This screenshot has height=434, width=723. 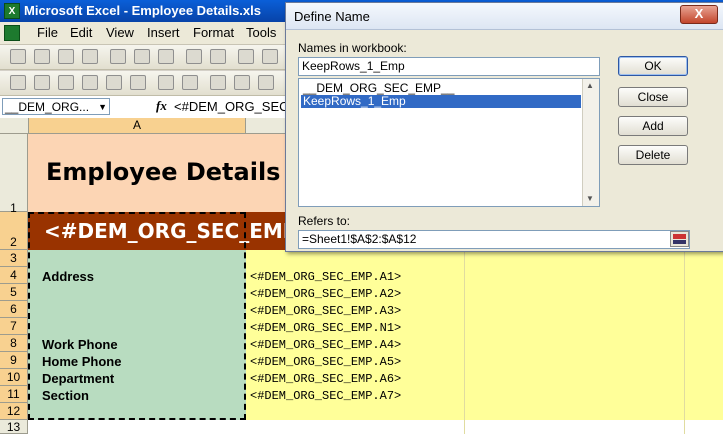 What do you see at coordinates (102, 107) in the screenshot?
I see `chevron-down-icon: ▼` at bounding box center [102, 107].